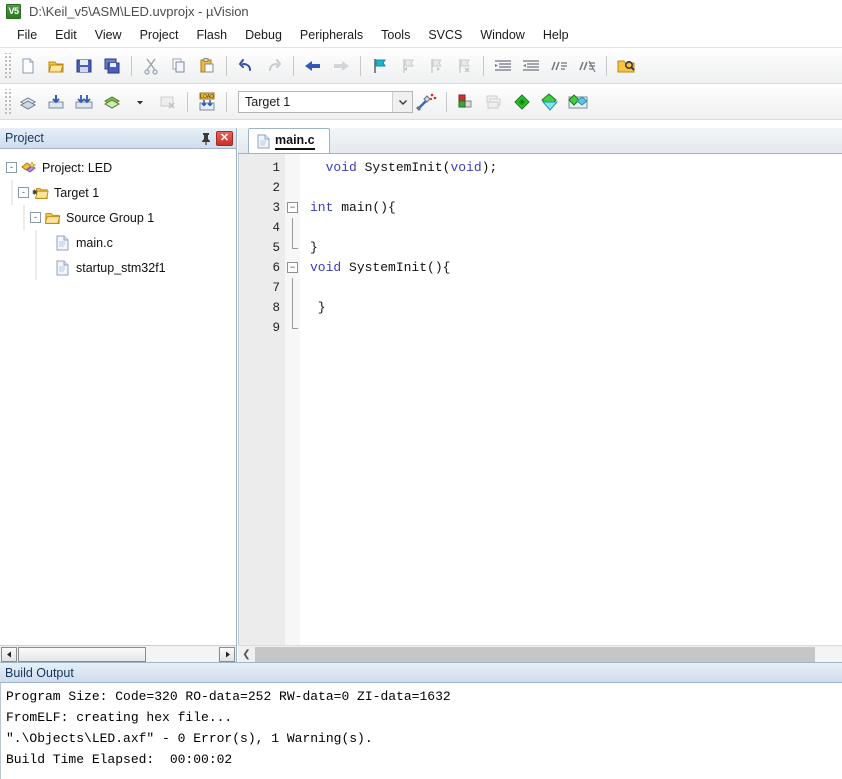 The image size is (842, 779). What do you see at coordinates (27, 35) in the screenshot?
I see `menu-file: File` at bounding box center [27, 35].